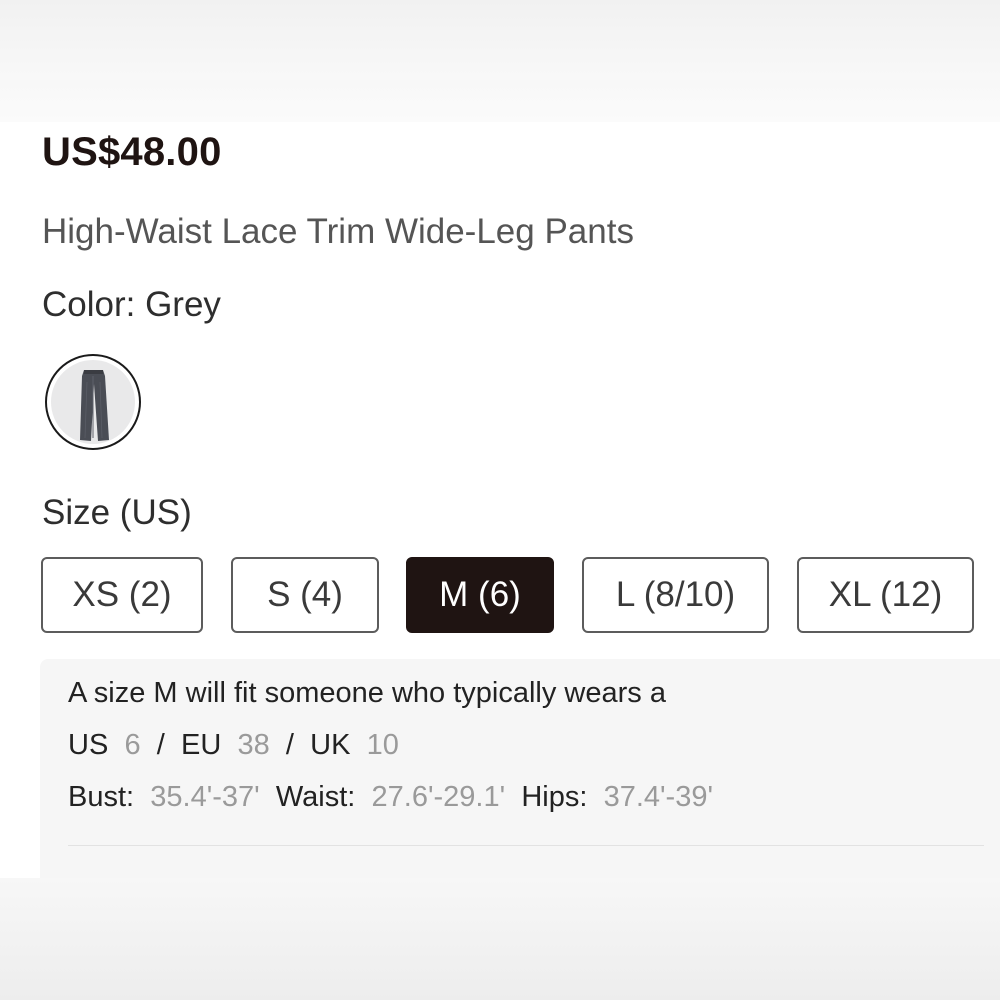  Describe the element at coordinates (315, 797) in the screenshot. I see `waist-label: Waist:` at that location.